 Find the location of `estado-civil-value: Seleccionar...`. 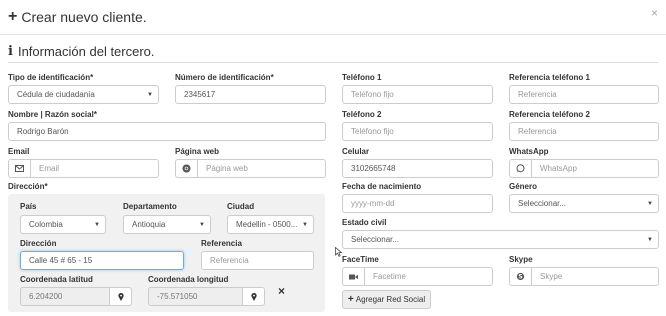

estado-civil-value: Seleccionar... is located at coordinates (375, 239).